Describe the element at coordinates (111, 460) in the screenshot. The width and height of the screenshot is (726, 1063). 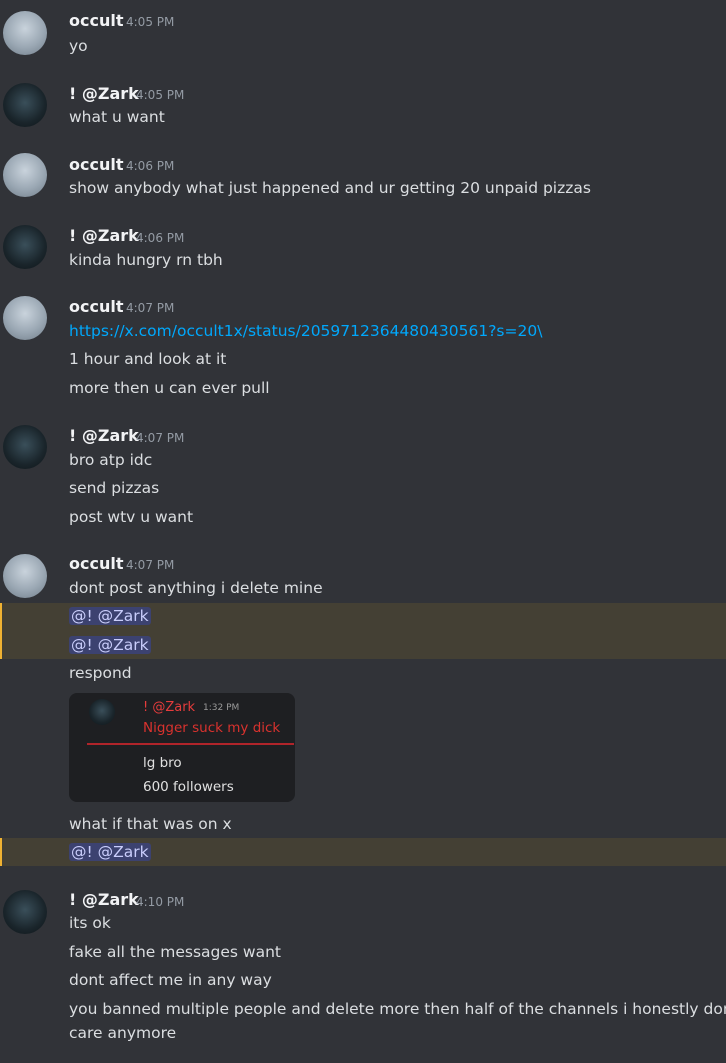
I see `message-text: bro atp idc` at that location.